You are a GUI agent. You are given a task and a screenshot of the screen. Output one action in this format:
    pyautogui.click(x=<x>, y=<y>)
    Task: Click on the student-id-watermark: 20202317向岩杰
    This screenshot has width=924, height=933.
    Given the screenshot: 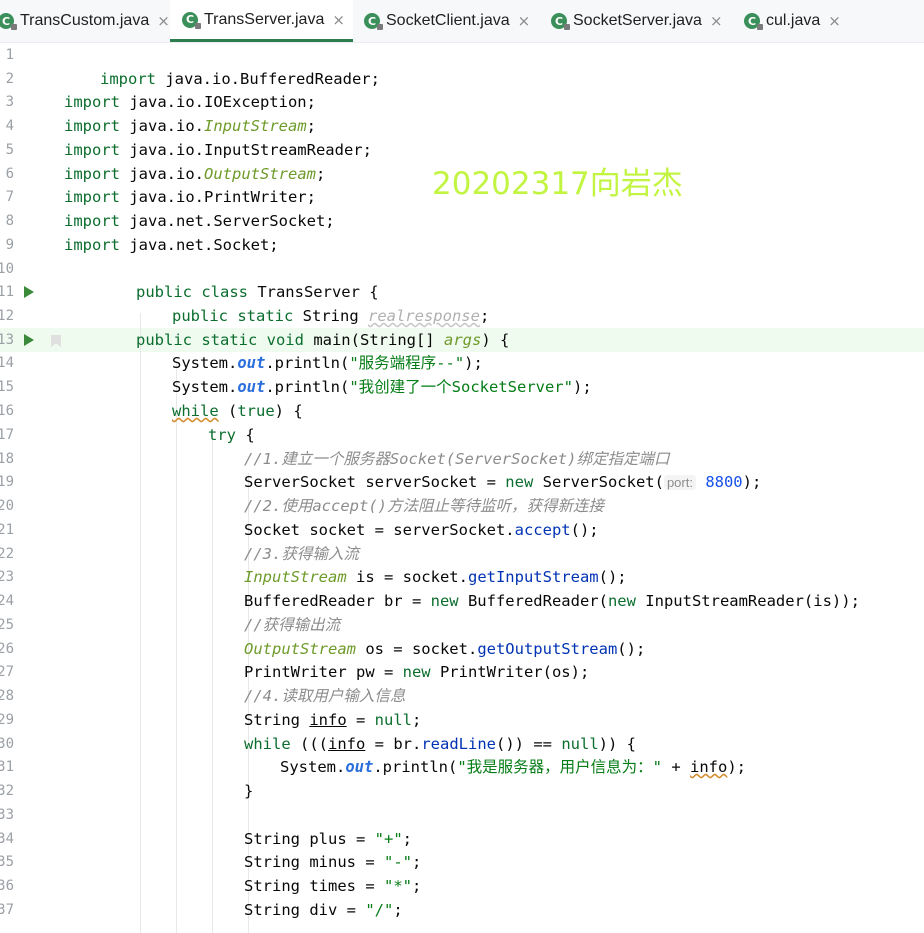 What is the action you would take?
    pyautogui.click(x=557, y=184)
    